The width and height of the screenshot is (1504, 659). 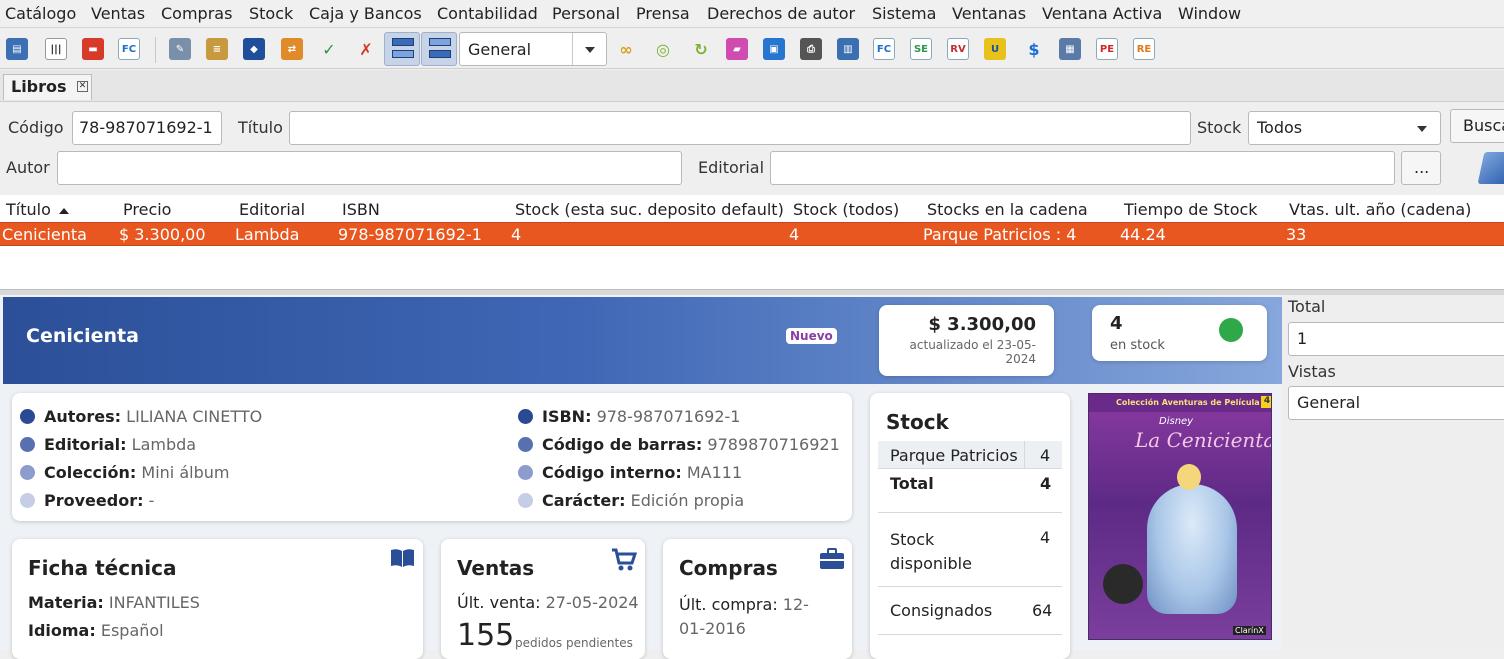 I want to click on check-icon: ✓, so click(x=329, y=49).